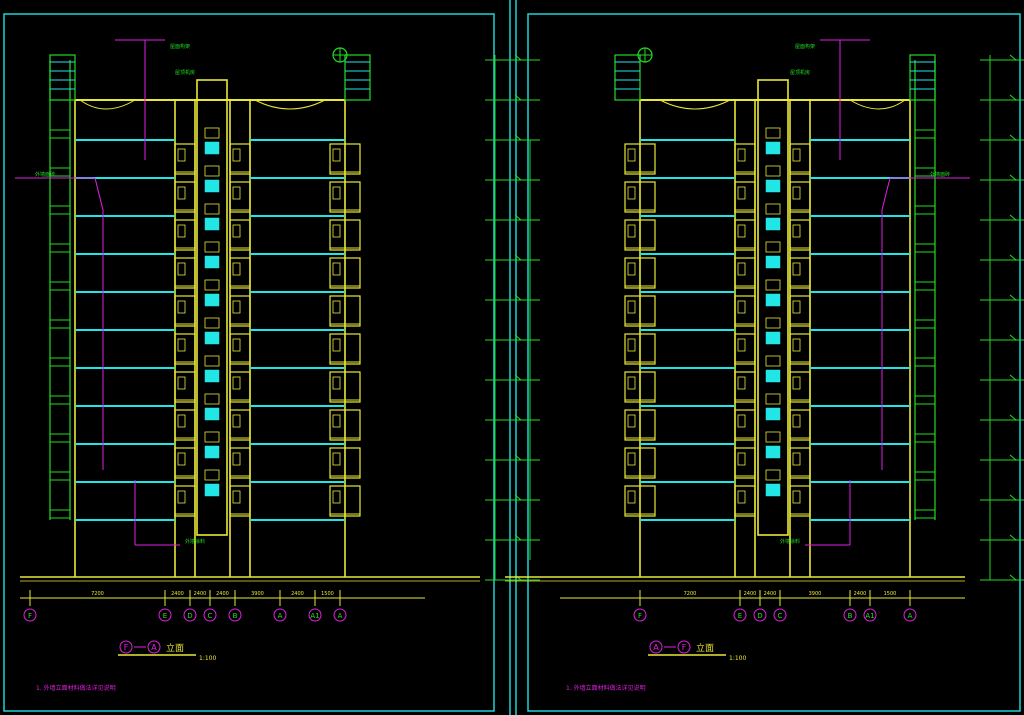  What do you see at coordinates (30, 616) in the screenshot?
I see `axis-label-0: F` at bounding box center [30, 616].